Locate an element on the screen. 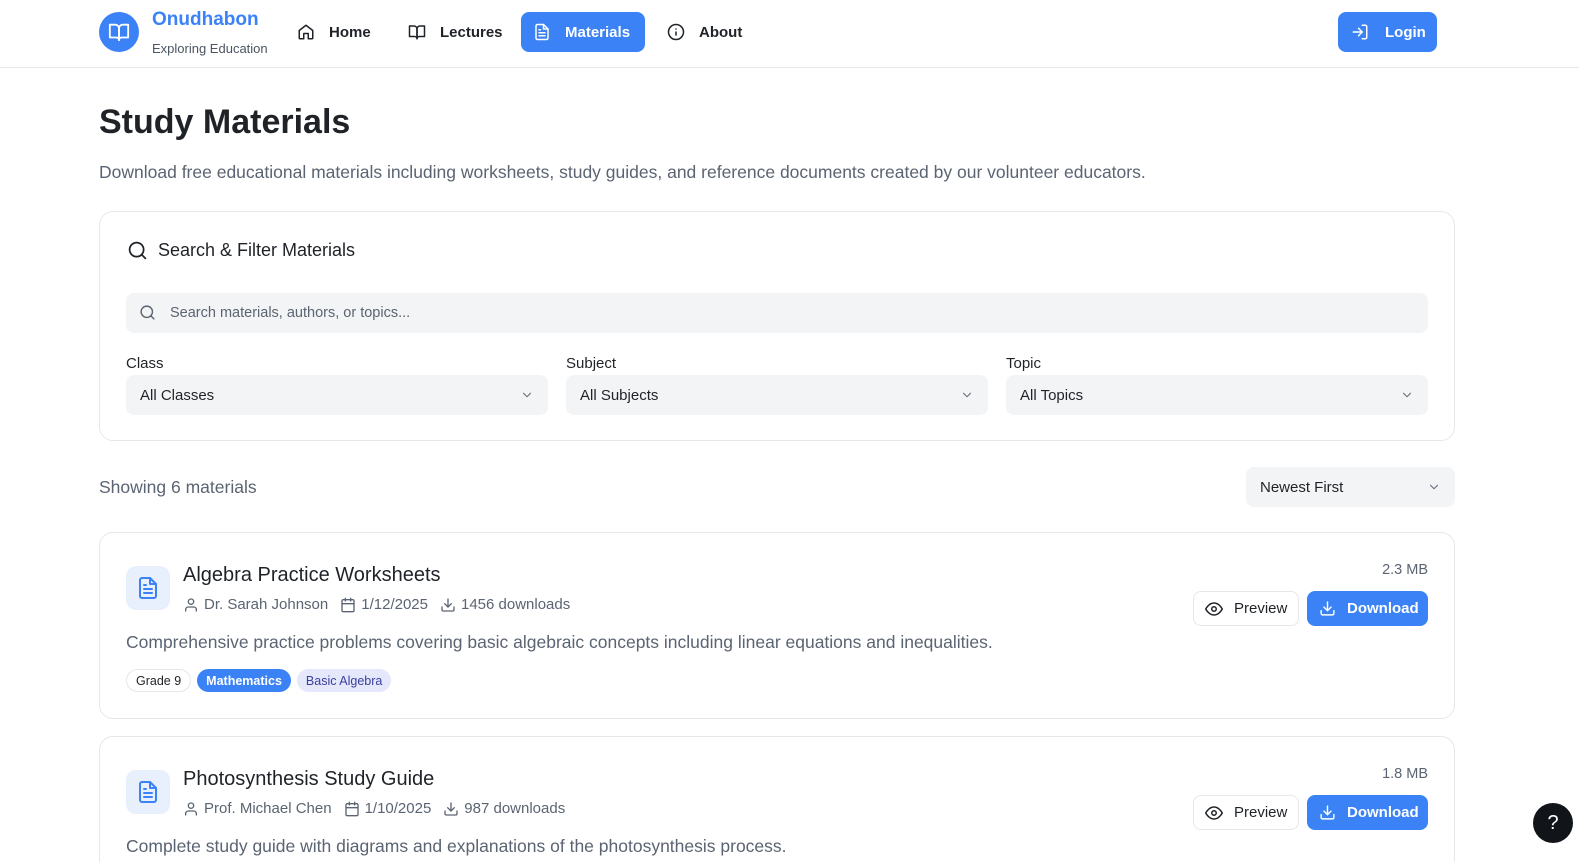 This screenshot has width=1579, height=862. material-size: 2.3 MB is located at coordinates (1405, 570).